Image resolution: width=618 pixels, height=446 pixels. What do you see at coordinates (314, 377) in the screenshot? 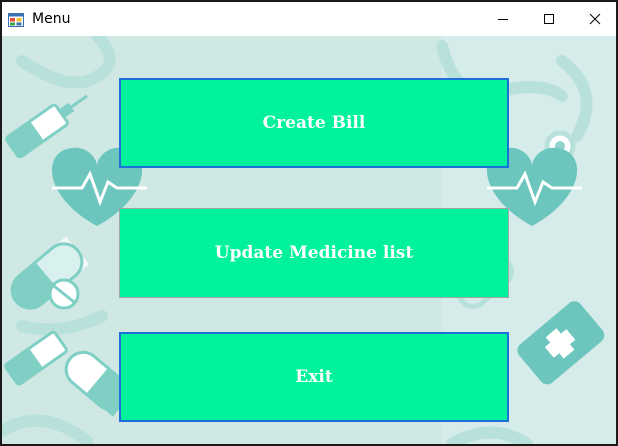
I see `exit-button: Exit` at bounding box center [314, 377].